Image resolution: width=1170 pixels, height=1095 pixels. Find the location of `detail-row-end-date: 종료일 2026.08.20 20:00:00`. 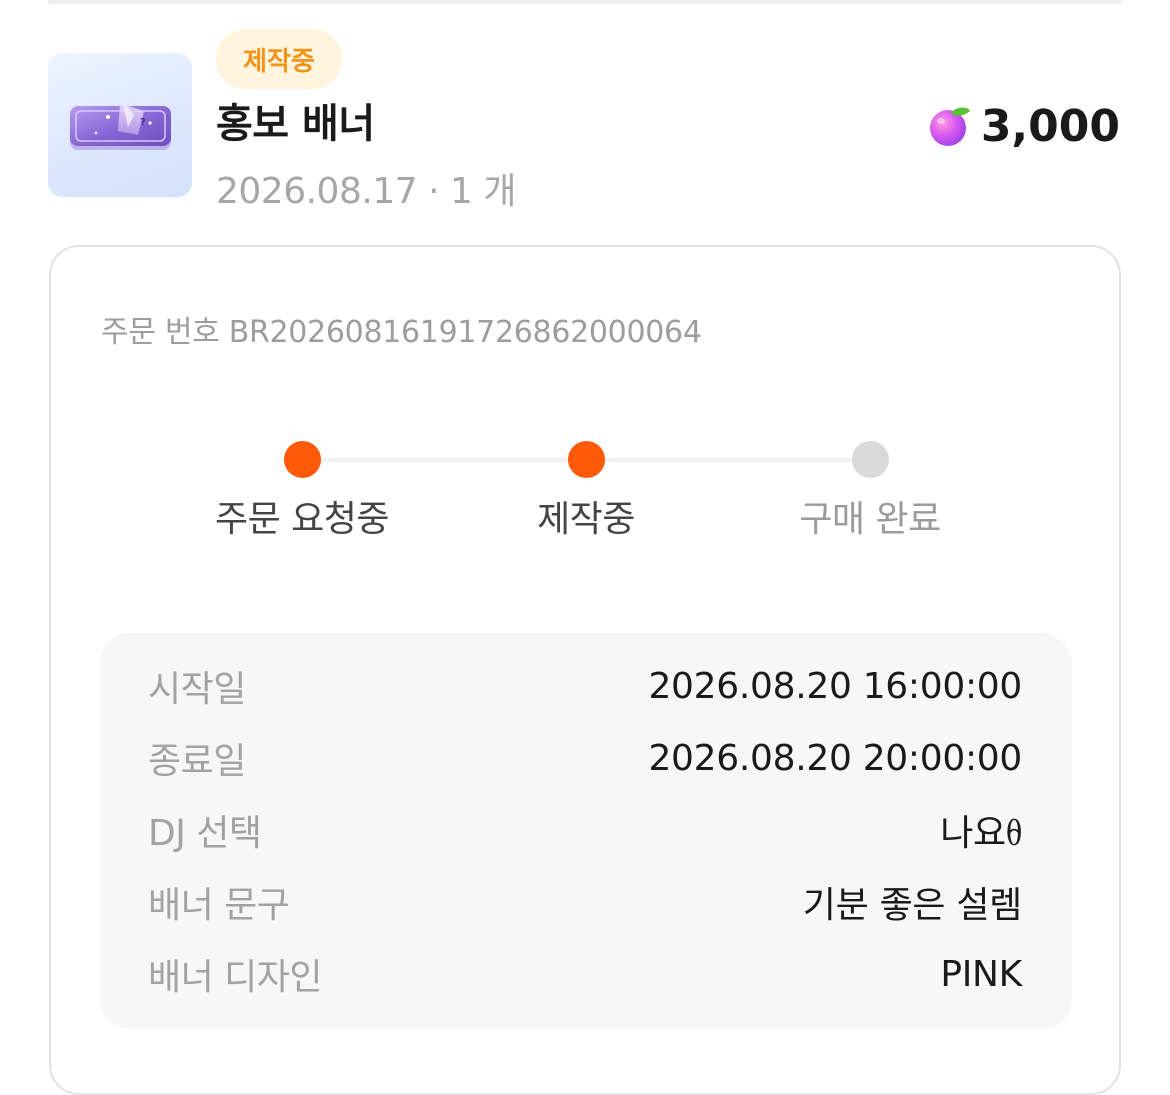

detail-row-end-date: 종료일 2026.08.20 20:00:00 is located at coordinates (585, 758).